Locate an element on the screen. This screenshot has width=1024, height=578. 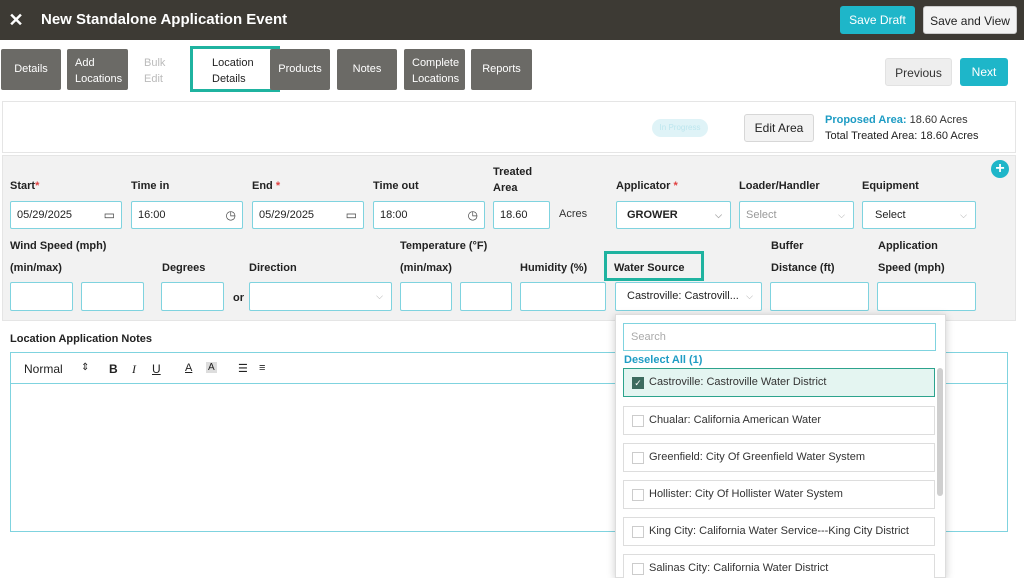
tab-highlight is located at coordinates (235, 69).